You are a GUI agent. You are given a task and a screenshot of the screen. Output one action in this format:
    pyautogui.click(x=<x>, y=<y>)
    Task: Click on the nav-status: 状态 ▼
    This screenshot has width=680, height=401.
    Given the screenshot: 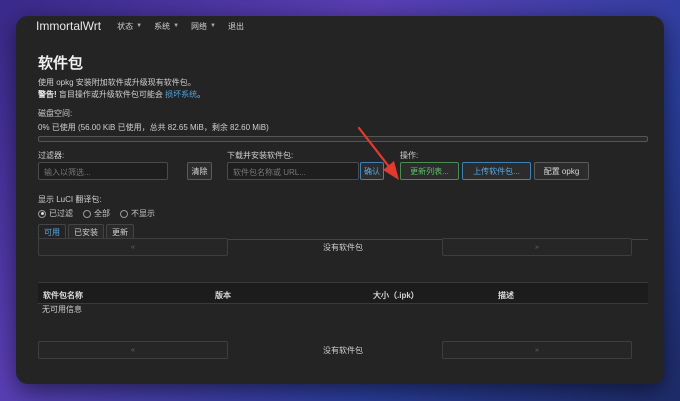 What is the action you would take?
    pyautogui.click(x=129, y=26)
    